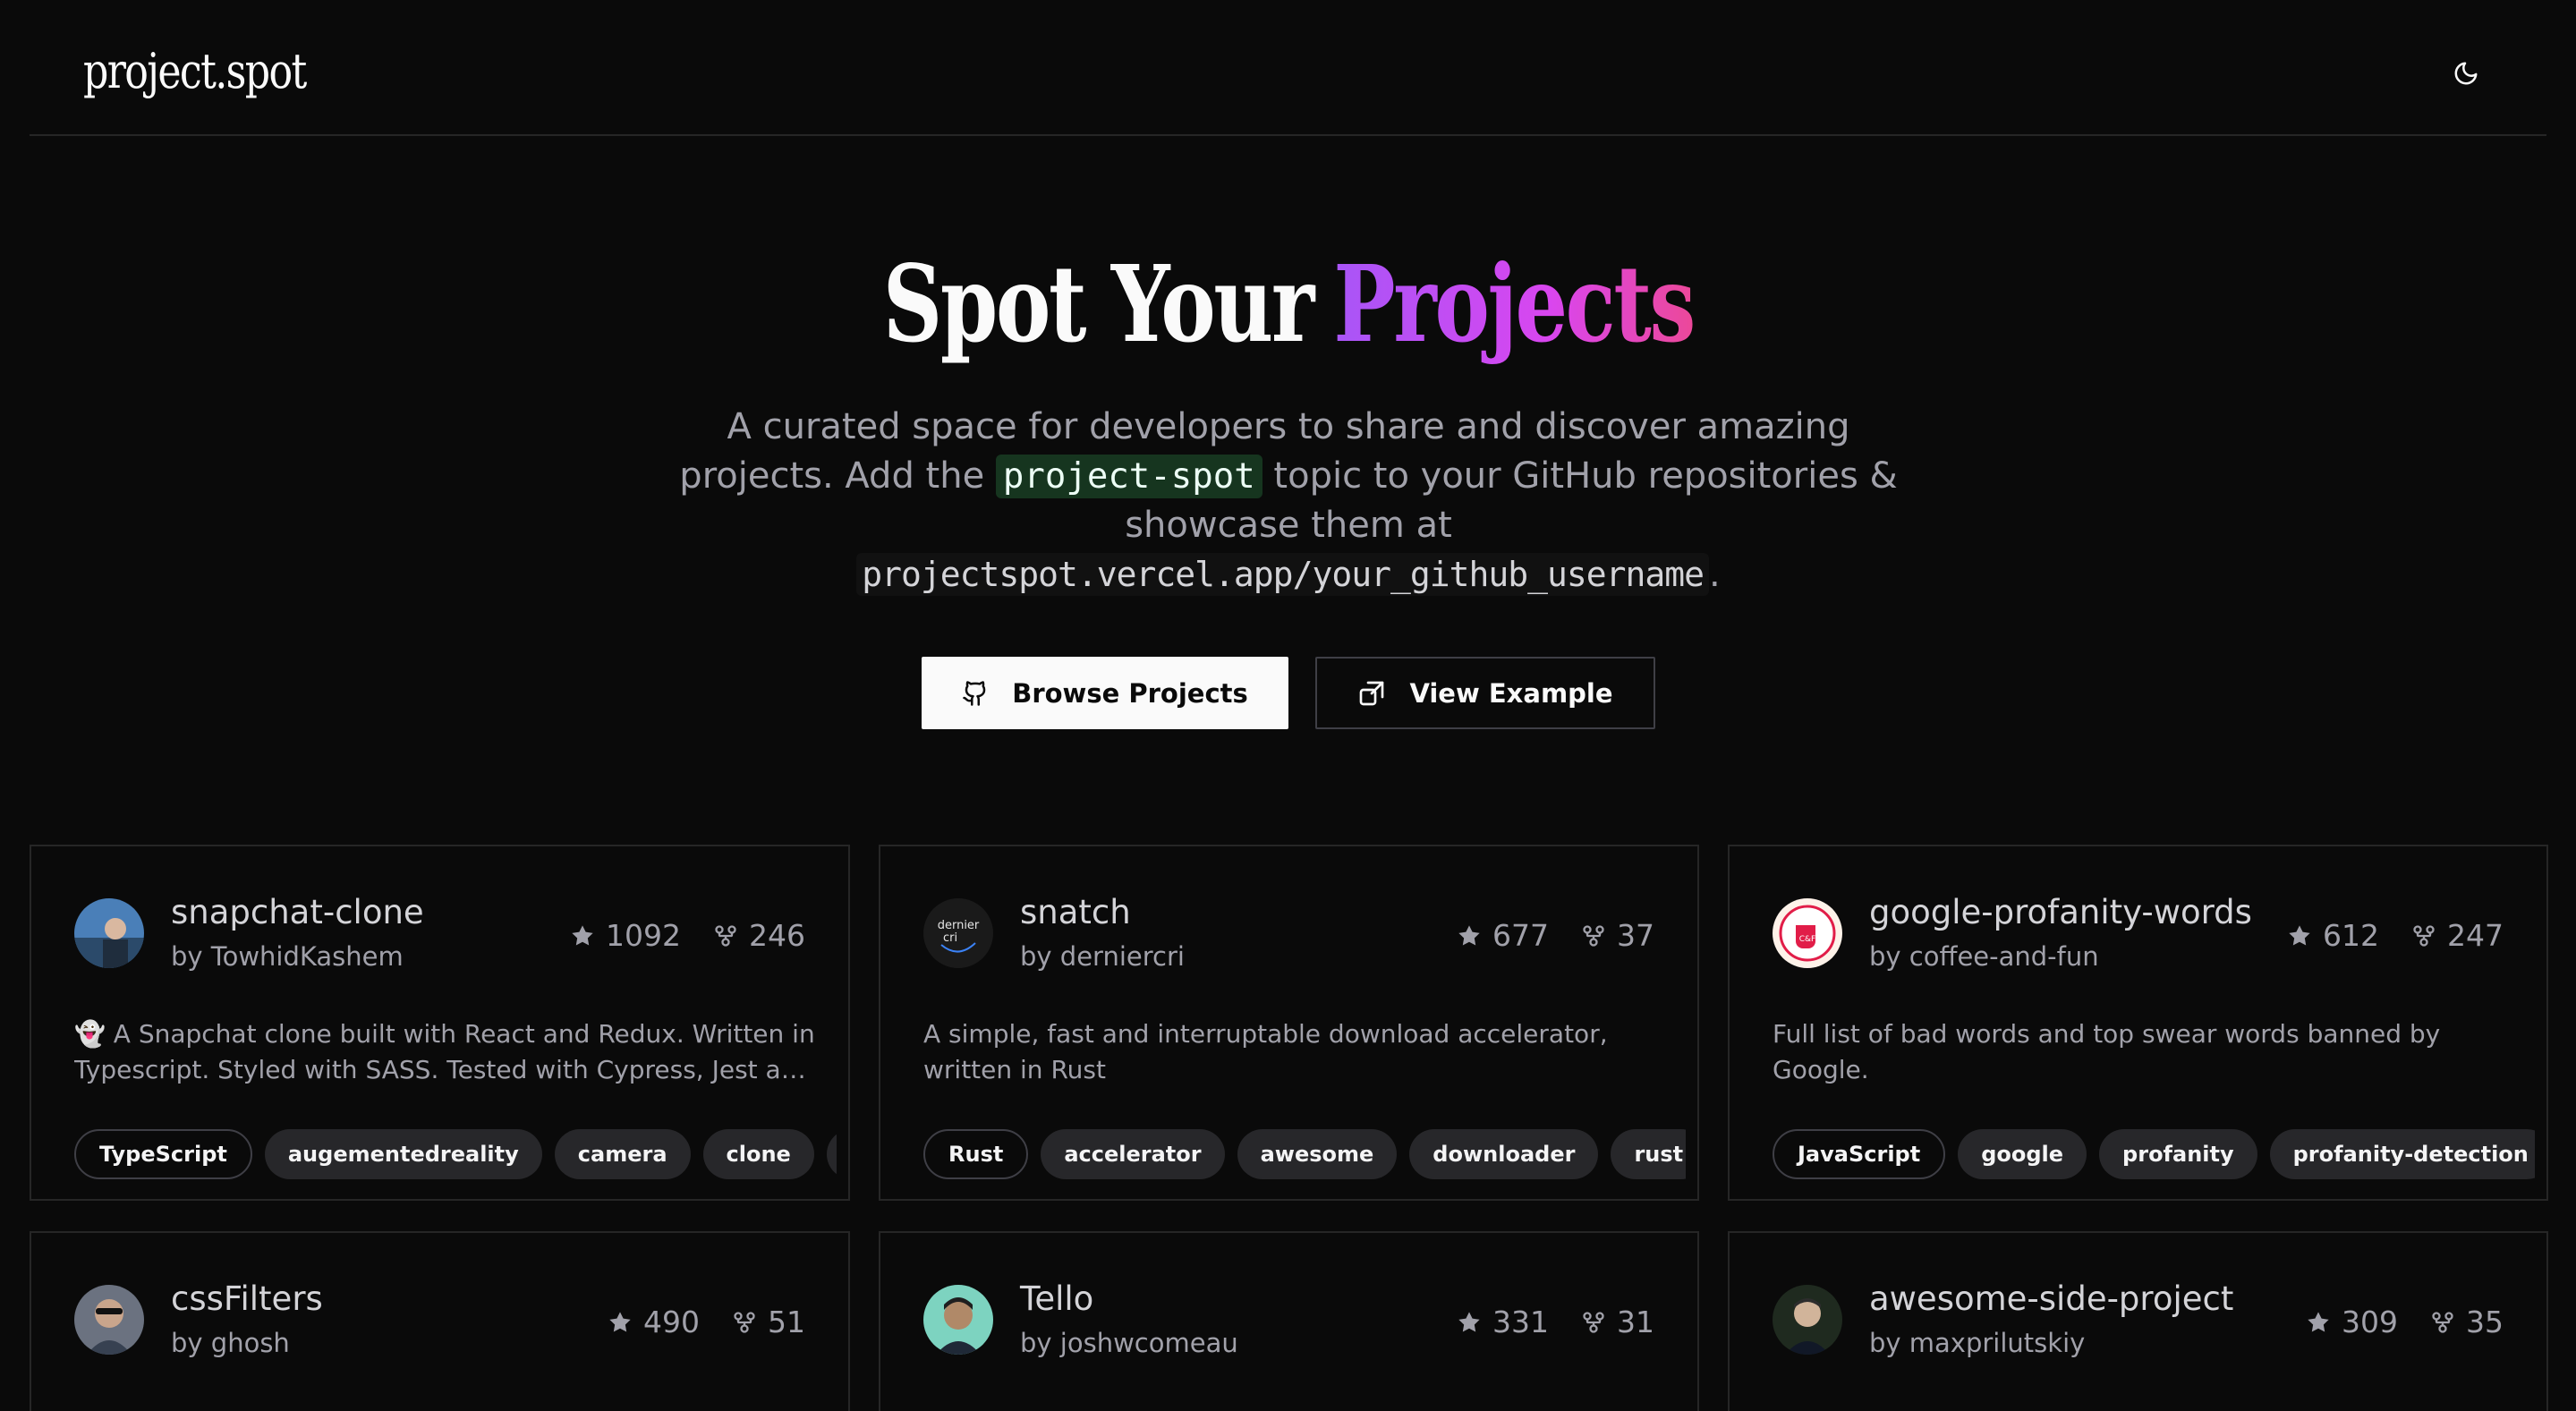 The height and width of the screenshot is (1411, 2576). I want to click on star-count: 490, so click(671, 1322).